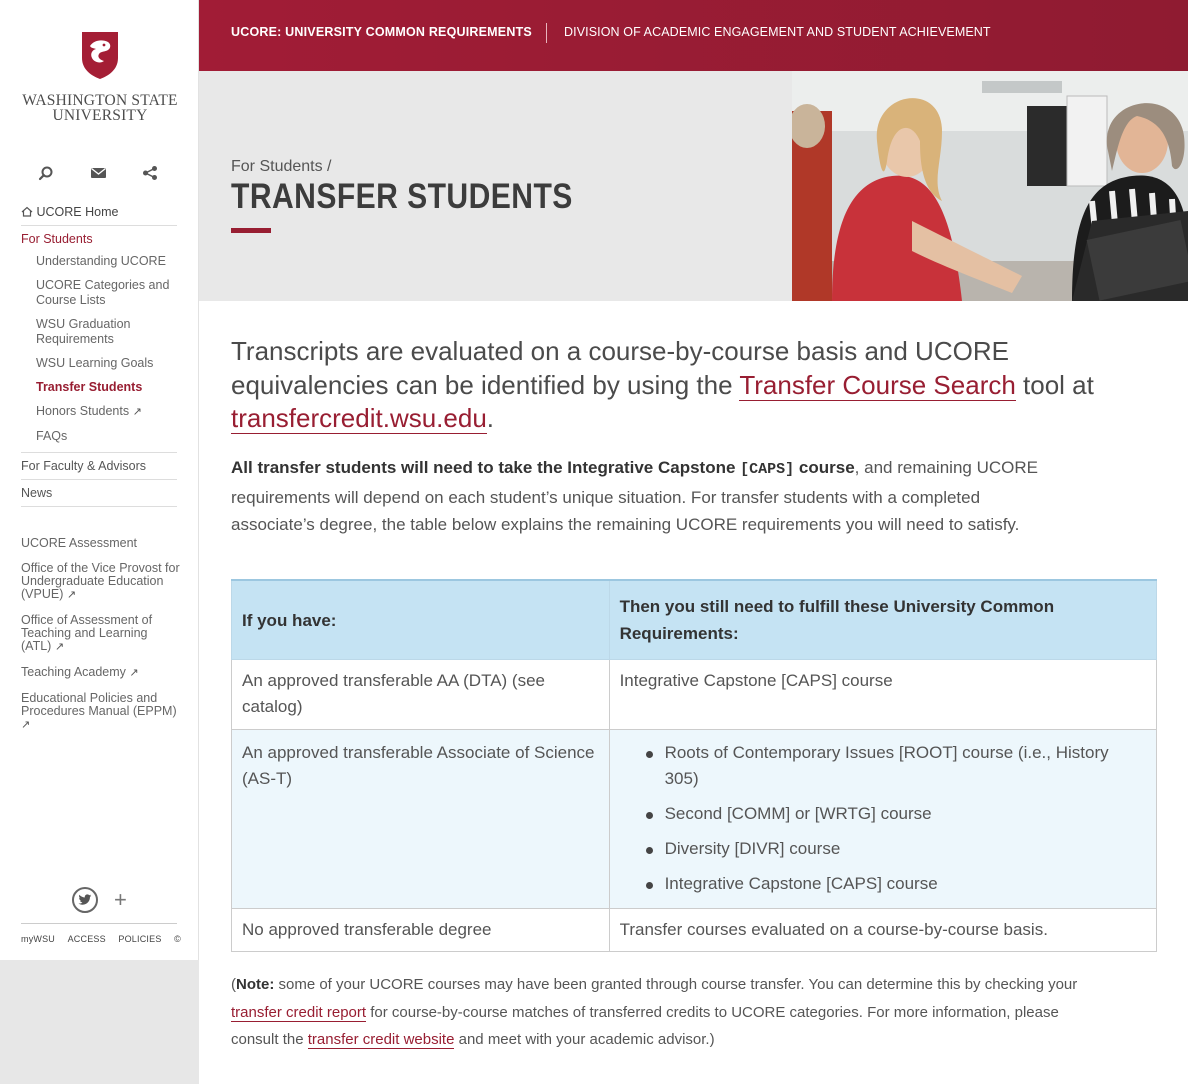  I want to click on transfercredit-link: transfercredit.wsu.edu, so click(359, 418).